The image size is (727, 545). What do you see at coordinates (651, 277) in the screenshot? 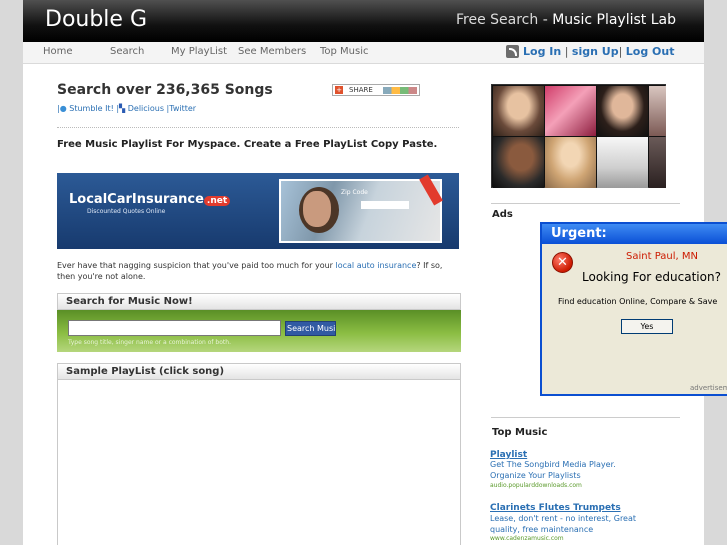
I see `popup-question: Looking For education?` at bounding box center [651, 277].